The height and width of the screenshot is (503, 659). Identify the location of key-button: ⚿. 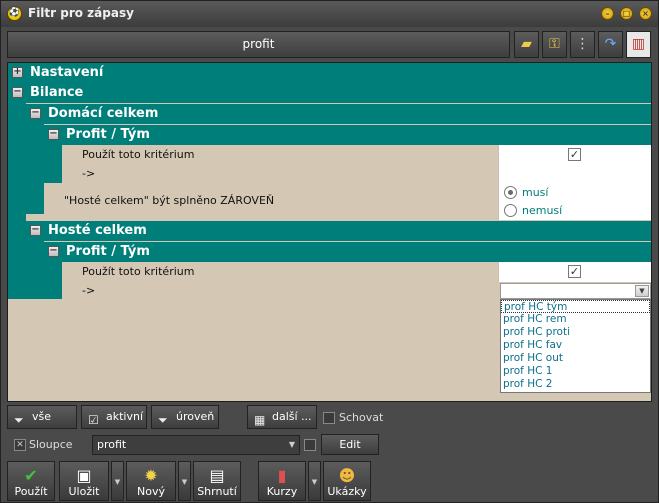
(554, 44).